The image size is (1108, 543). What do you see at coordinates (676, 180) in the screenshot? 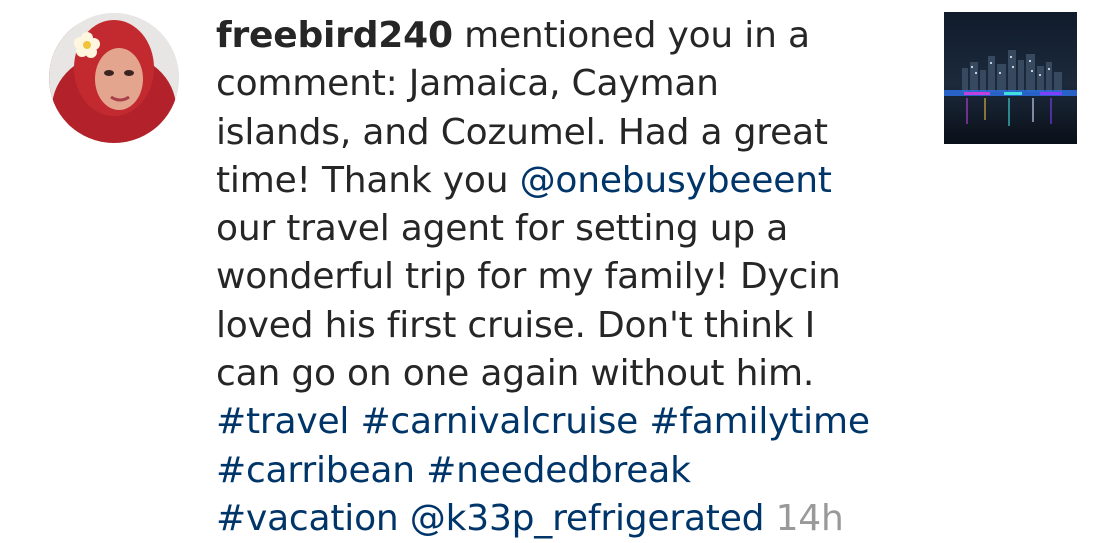
I see `mention-onebusybeeent: @onebusybeeent` at bounding box center [676, 180].